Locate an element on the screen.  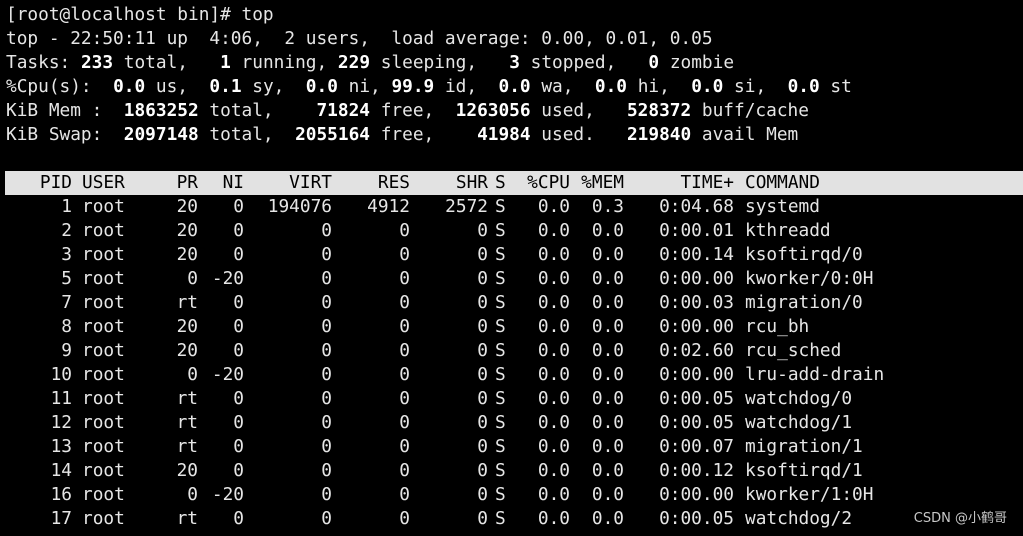
mem-free-value: 71824 is located at coordinates (343, 110).